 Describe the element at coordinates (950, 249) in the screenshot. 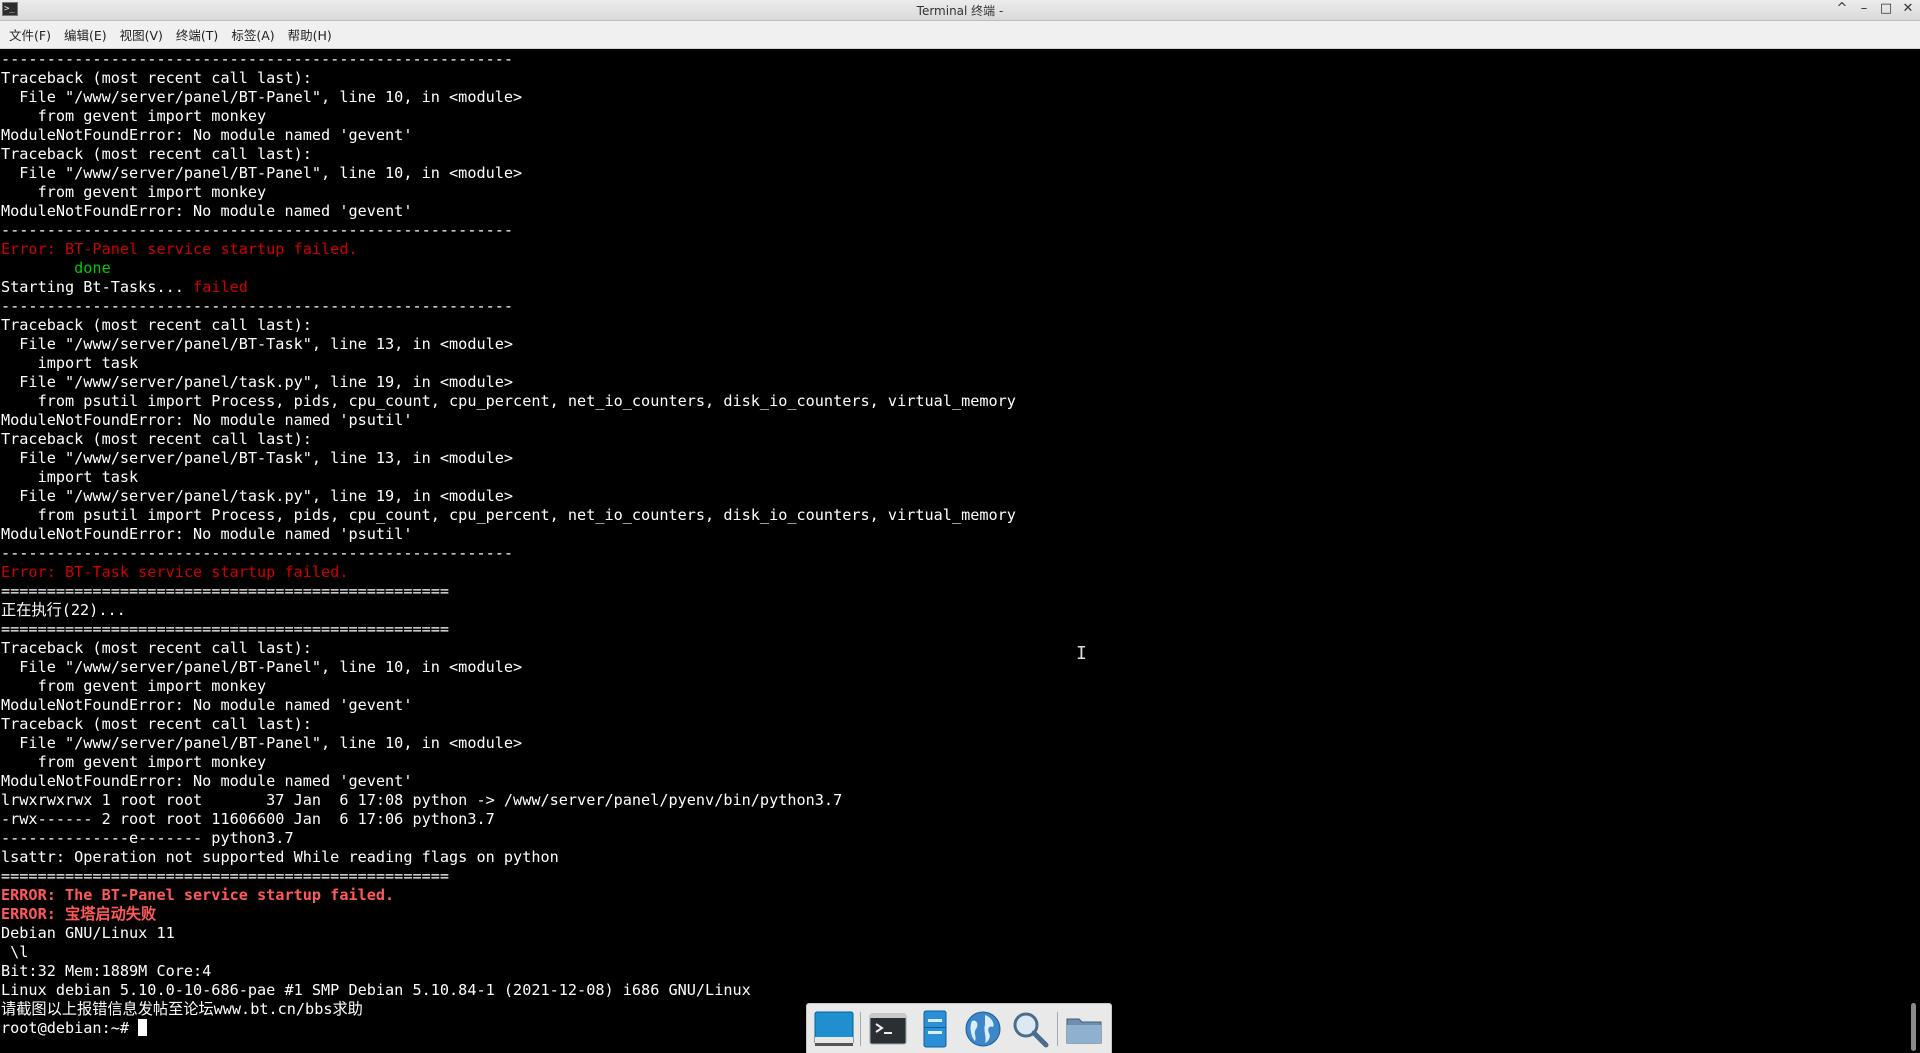

I see `terminal-line: Error: BT-Panel service startup failed.` at that location.